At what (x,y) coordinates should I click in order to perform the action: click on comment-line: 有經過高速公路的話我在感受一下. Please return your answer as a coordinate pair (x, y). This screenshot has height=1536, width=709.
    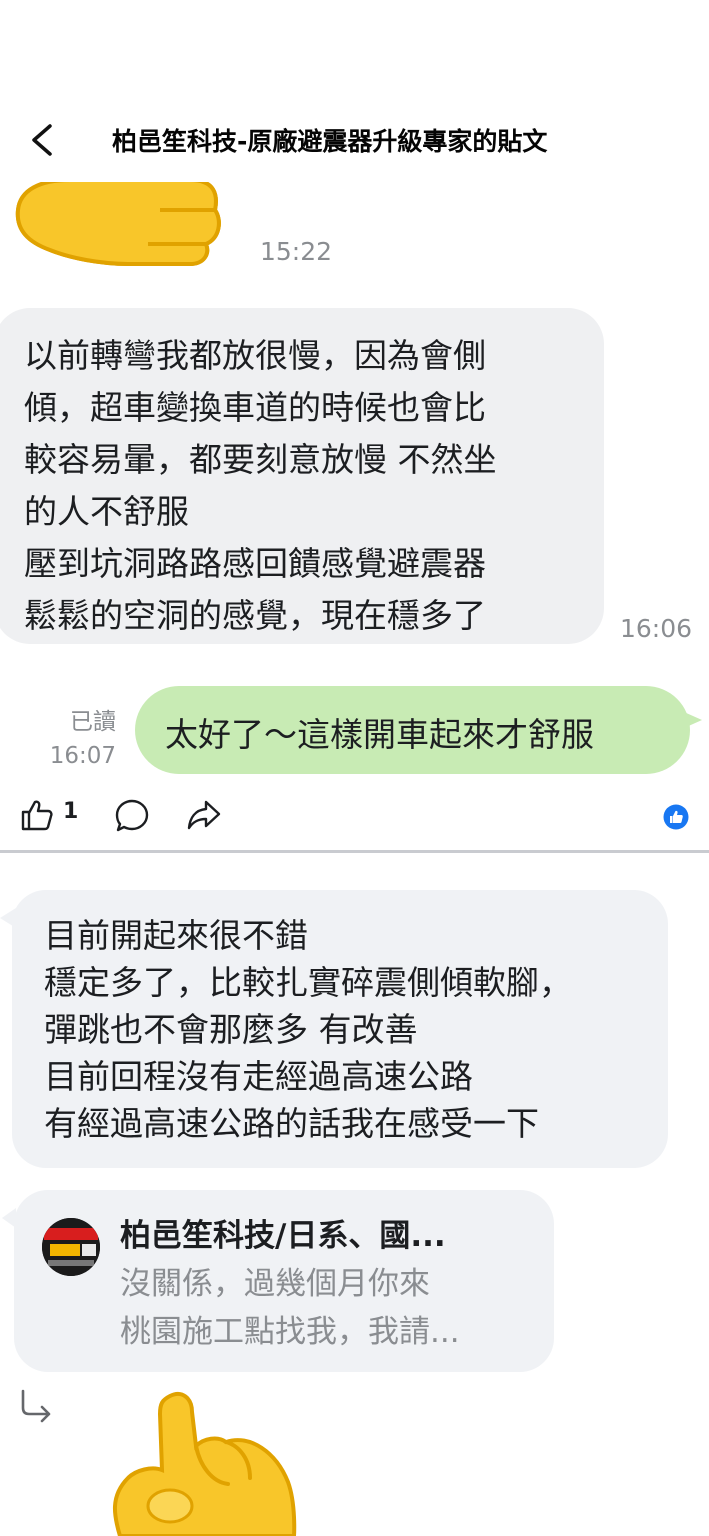
    Looking at the image, I should click on (291, 1123).